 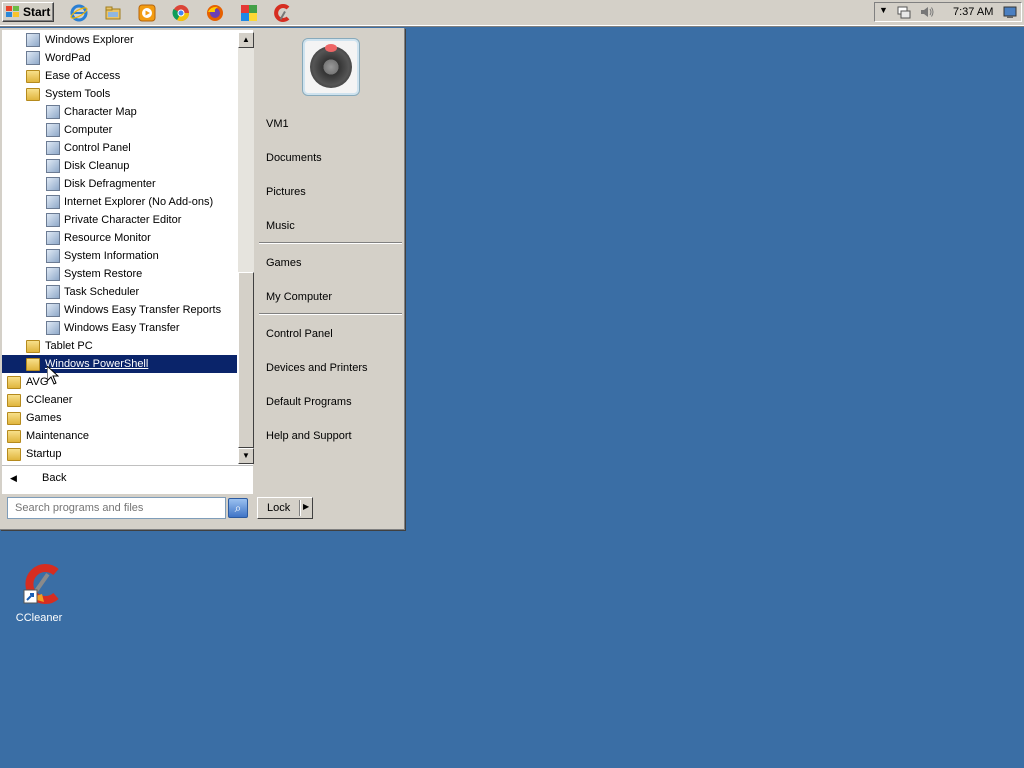 I want to click on program-item: Disk Cleanup, so click(x=119, y=166).